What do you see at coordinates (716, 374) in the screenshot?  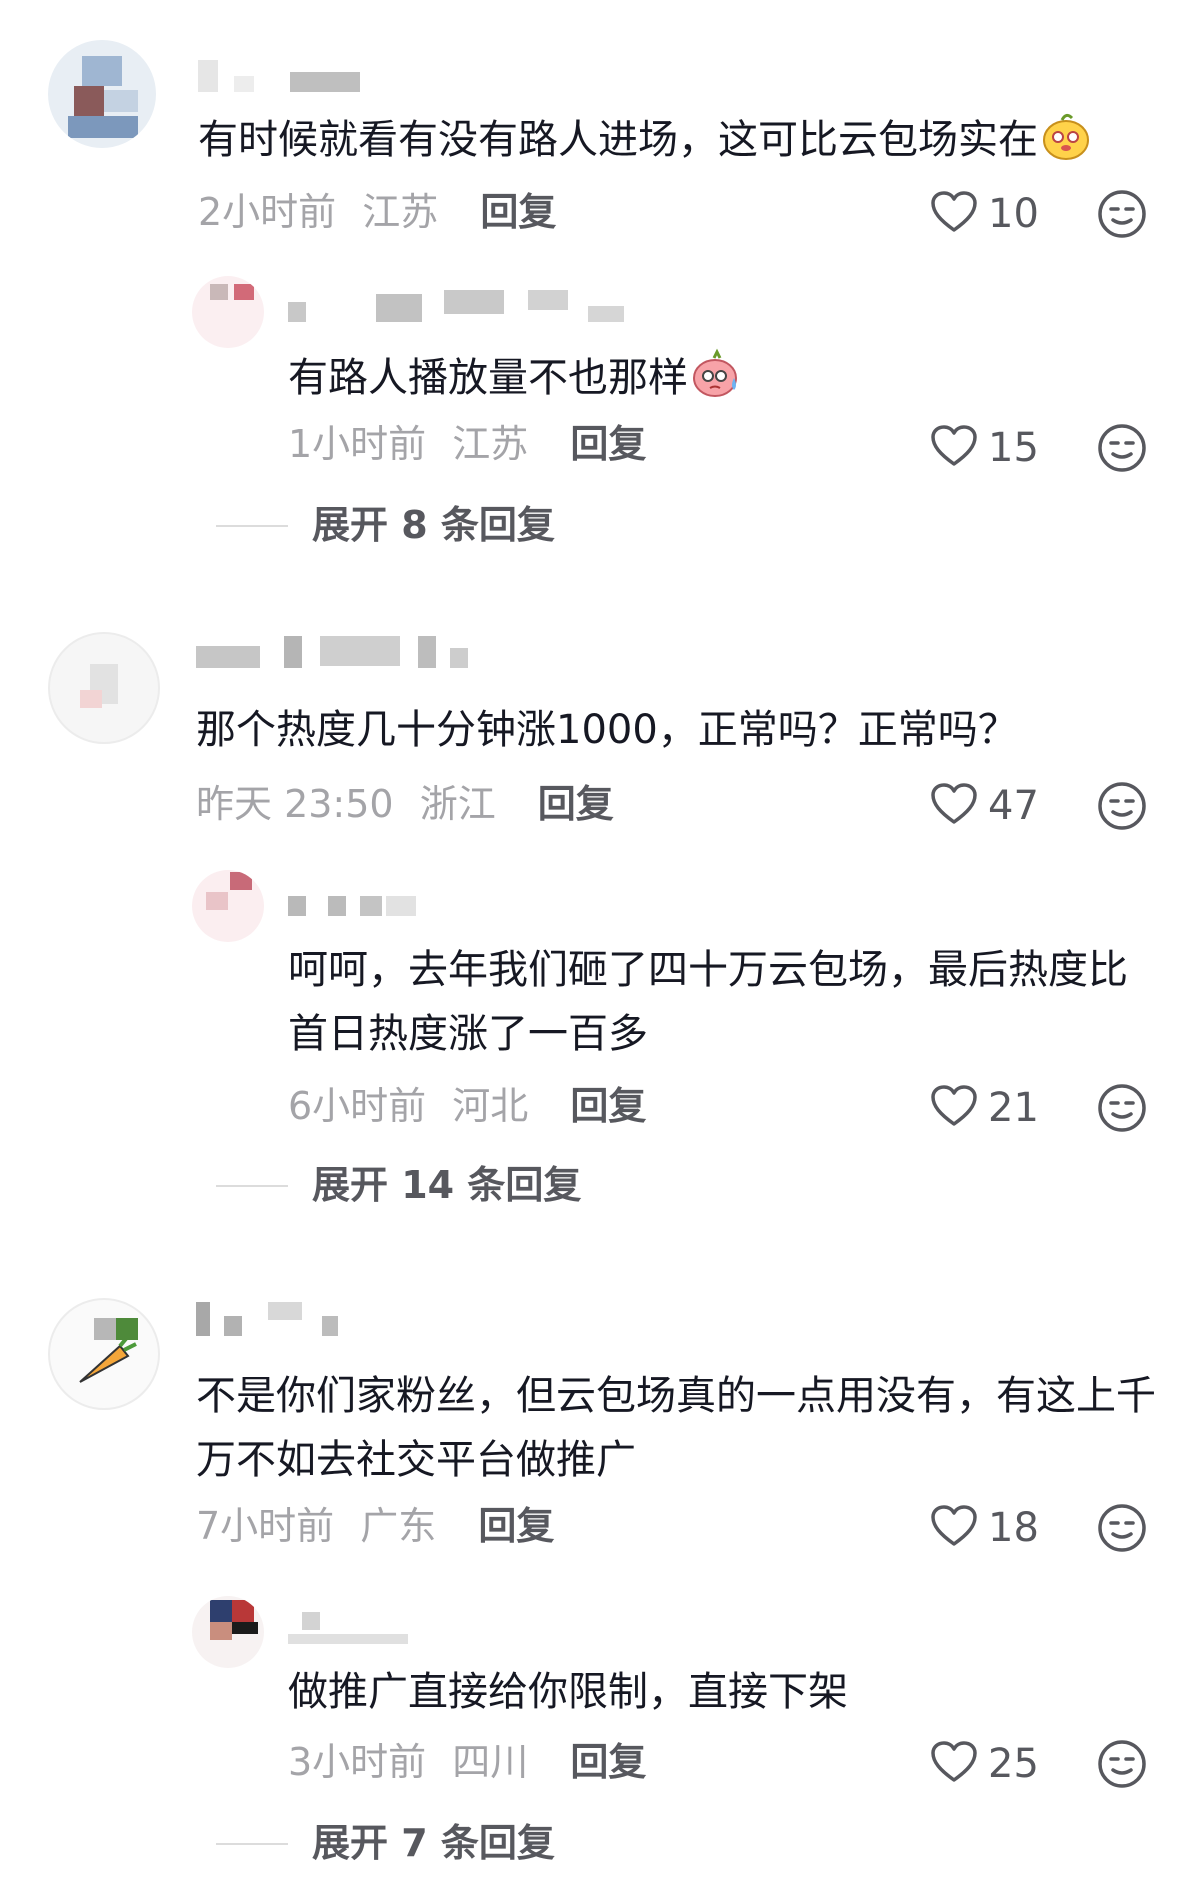 I see `sweating-face-emoji` at bounding box center [716, 374].